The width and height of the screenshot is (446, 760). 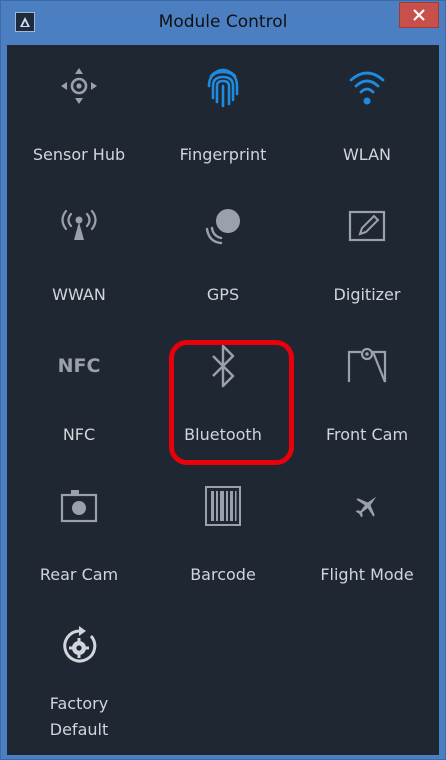 What do you see at coordinates (79, 729) in the screenshot?
I see `module-label-line2: Default` at bounding box center [79, 729].